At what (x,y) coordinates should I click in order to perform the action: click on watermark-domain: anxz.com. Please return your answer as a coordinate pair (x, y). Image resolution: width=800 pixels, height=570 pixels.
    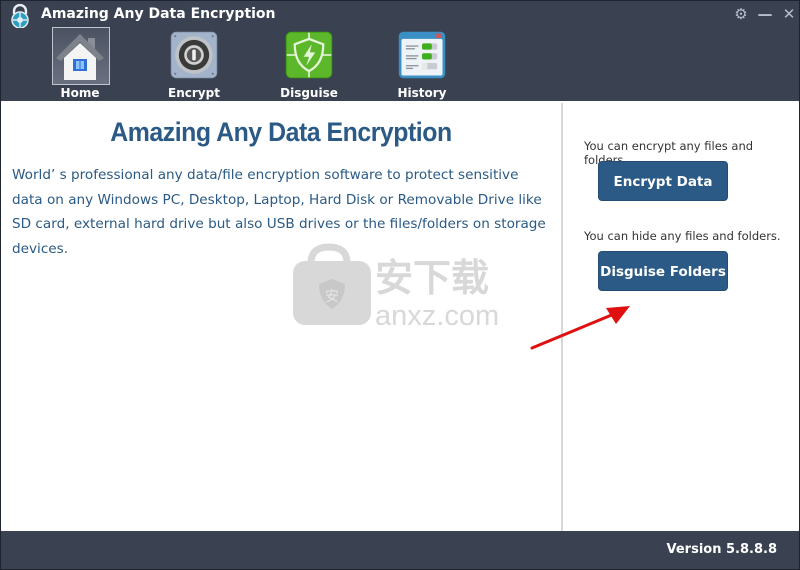
    Looking at the image, I should click on (437, 315).